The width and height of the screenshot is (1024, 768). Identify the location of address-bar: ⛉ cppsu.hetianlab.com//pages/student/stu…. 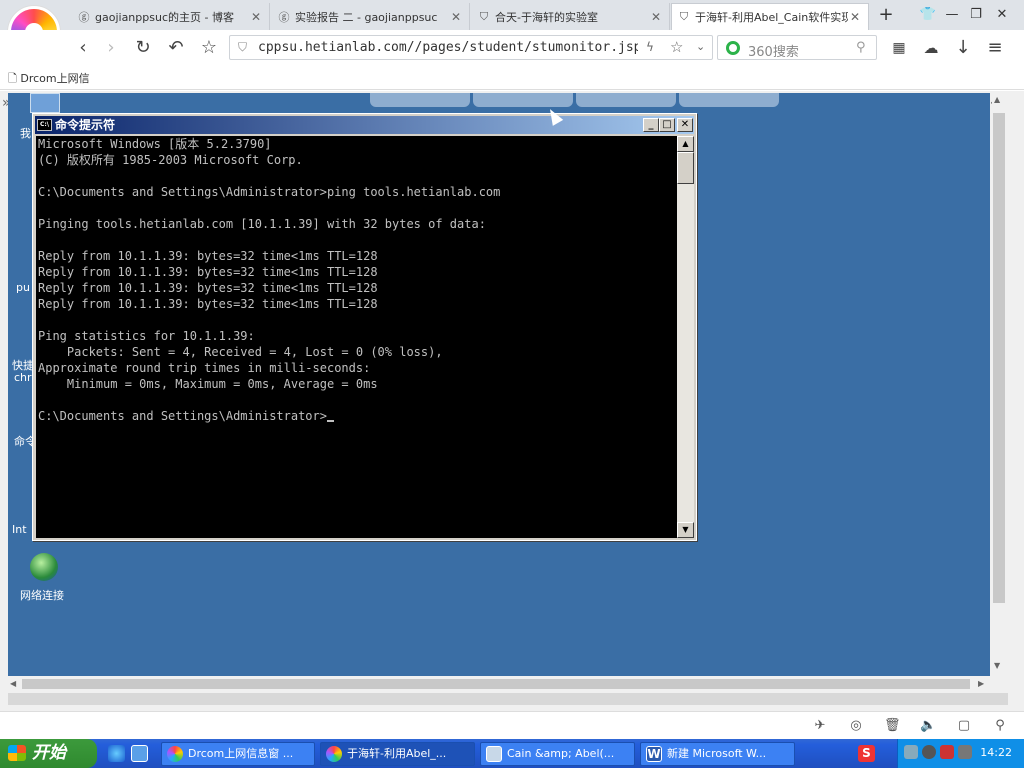
(471, 47).